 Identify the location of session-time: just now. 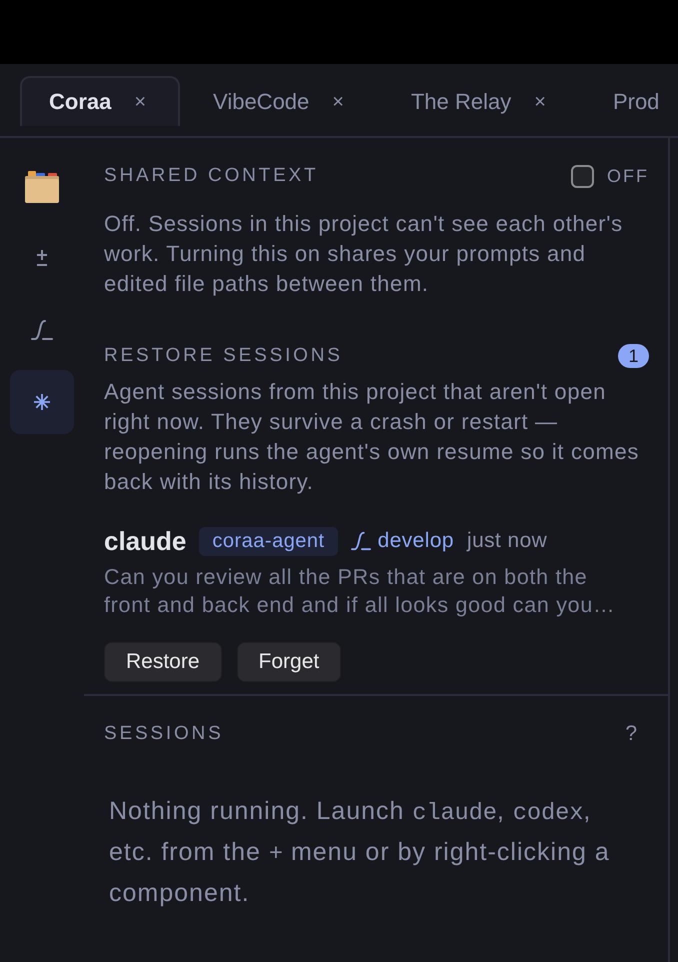
(507, 541).